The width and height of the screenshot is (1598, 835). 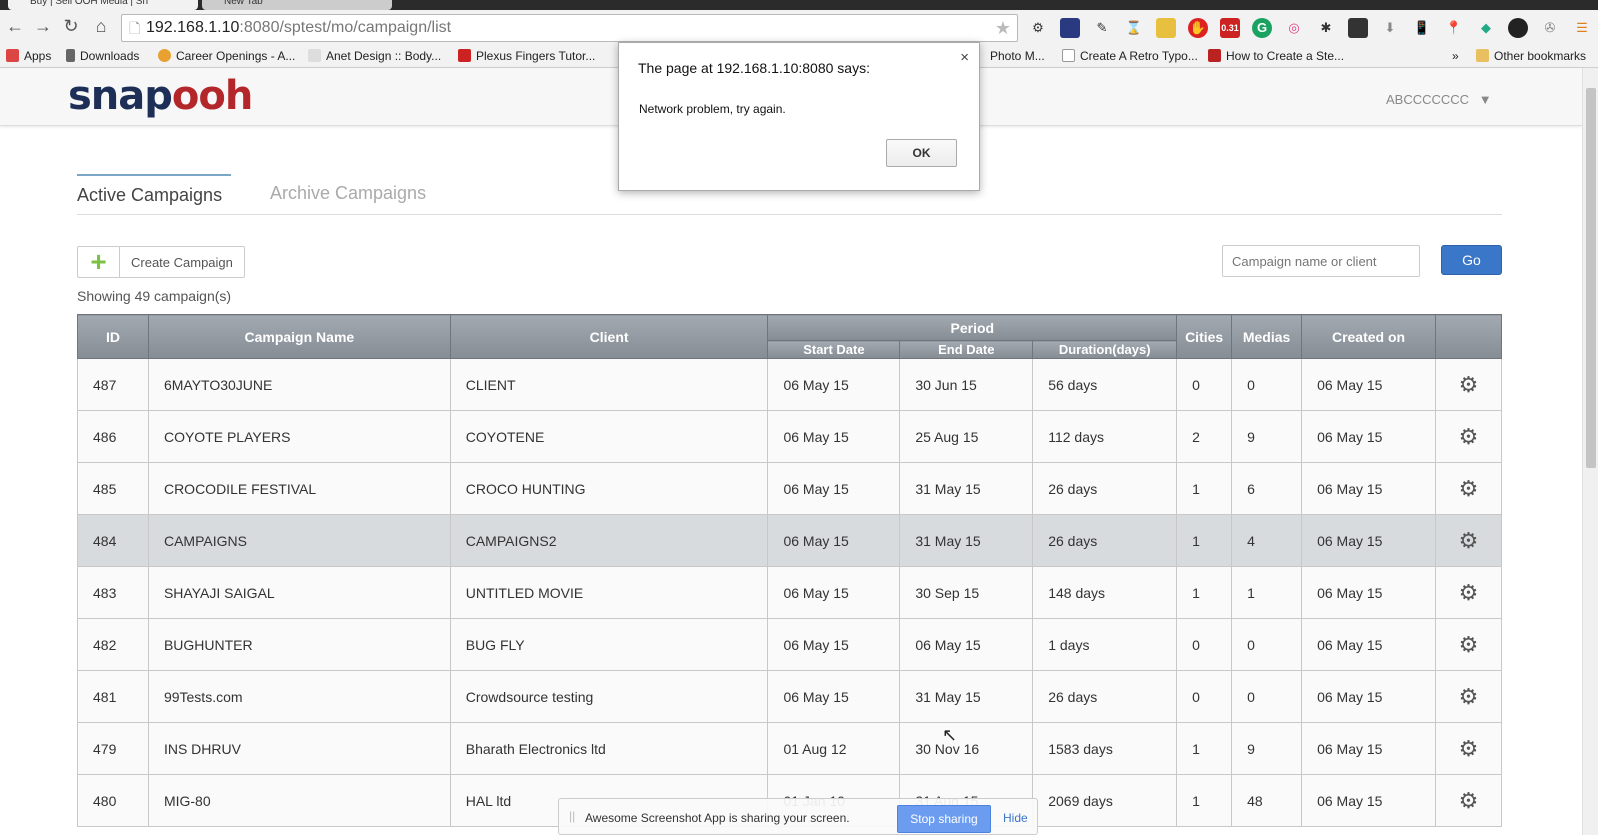 I want to click on browser-tab-strip: Buy | Sell OOH Media | Sn New Tab, so click(x=799, y=5).